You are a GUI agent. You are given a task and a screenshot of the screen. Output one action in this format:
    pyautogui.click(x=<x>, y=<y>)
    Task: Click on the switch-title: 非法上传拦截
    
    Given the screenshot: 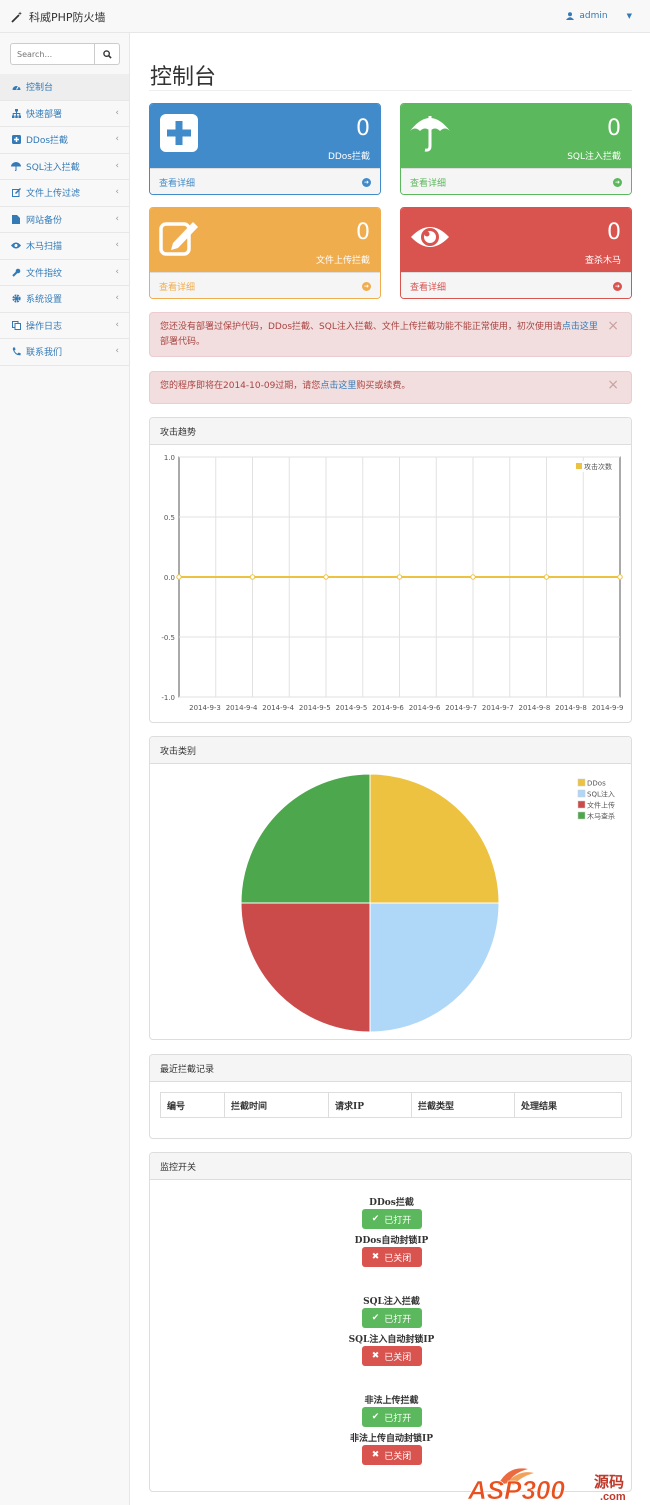 What is the action you would take?
    pyautogui.click(x=391, y=1401)
    